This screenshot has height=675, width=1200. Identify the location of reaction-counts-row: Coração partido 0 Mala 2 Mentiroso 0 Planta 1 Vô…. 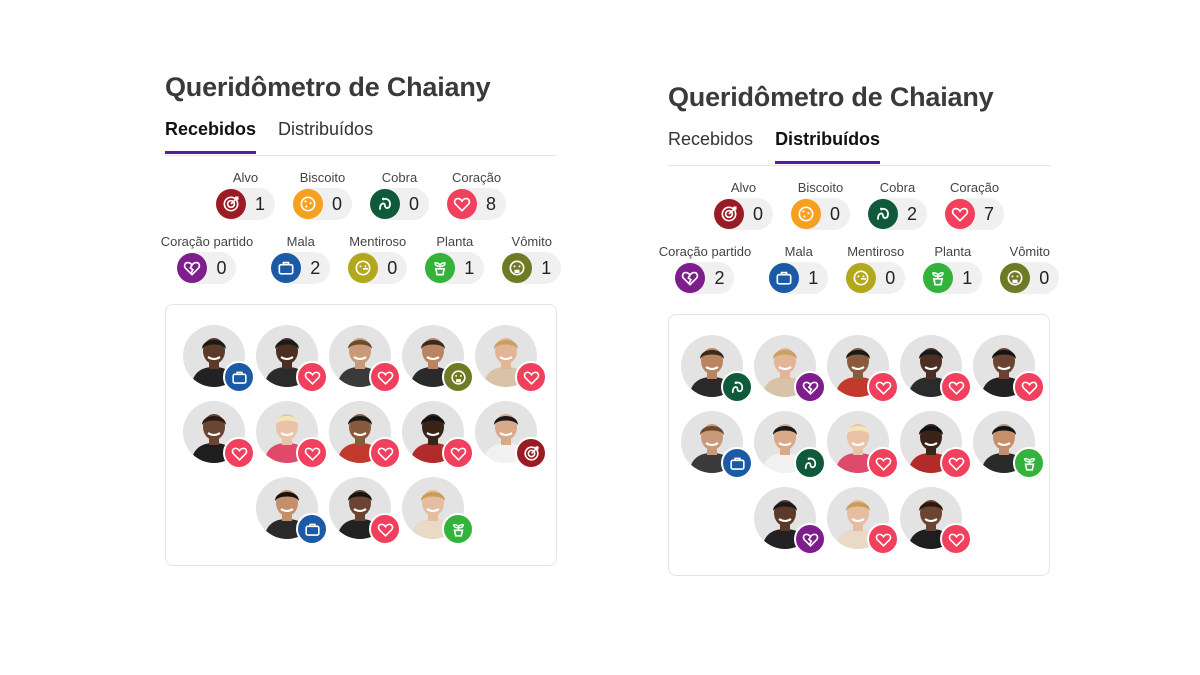
(361, 259).